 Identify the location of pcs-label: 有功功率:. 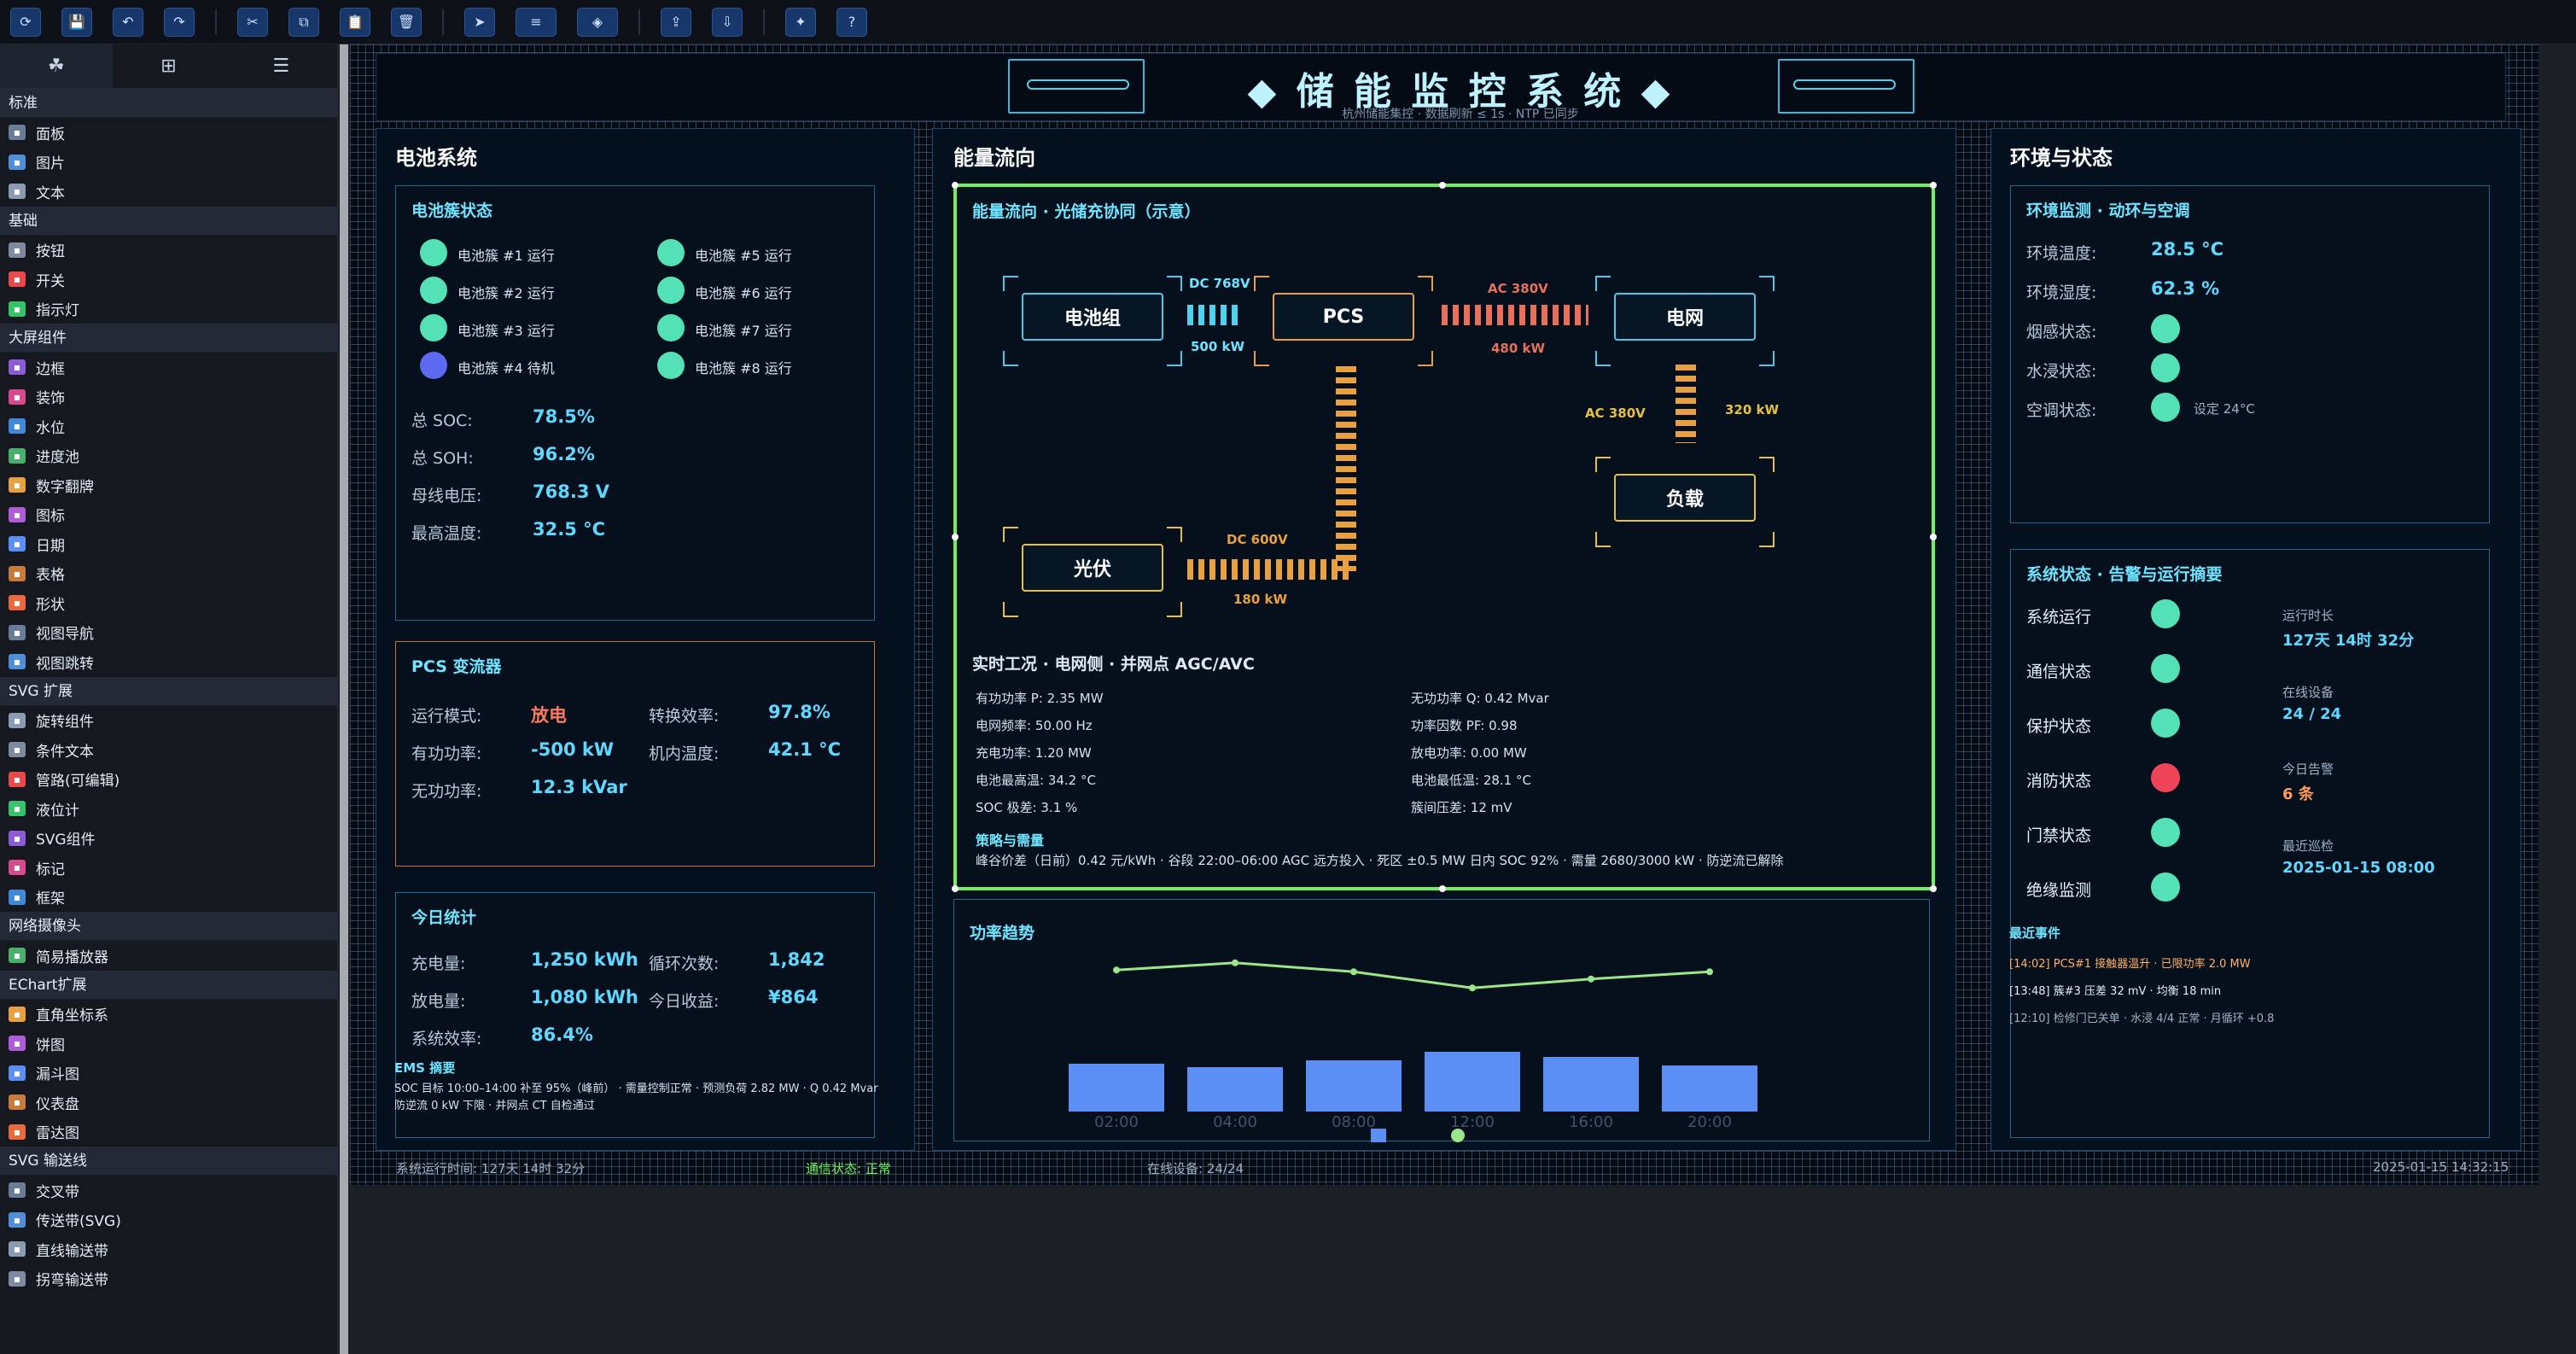
(446, 753).